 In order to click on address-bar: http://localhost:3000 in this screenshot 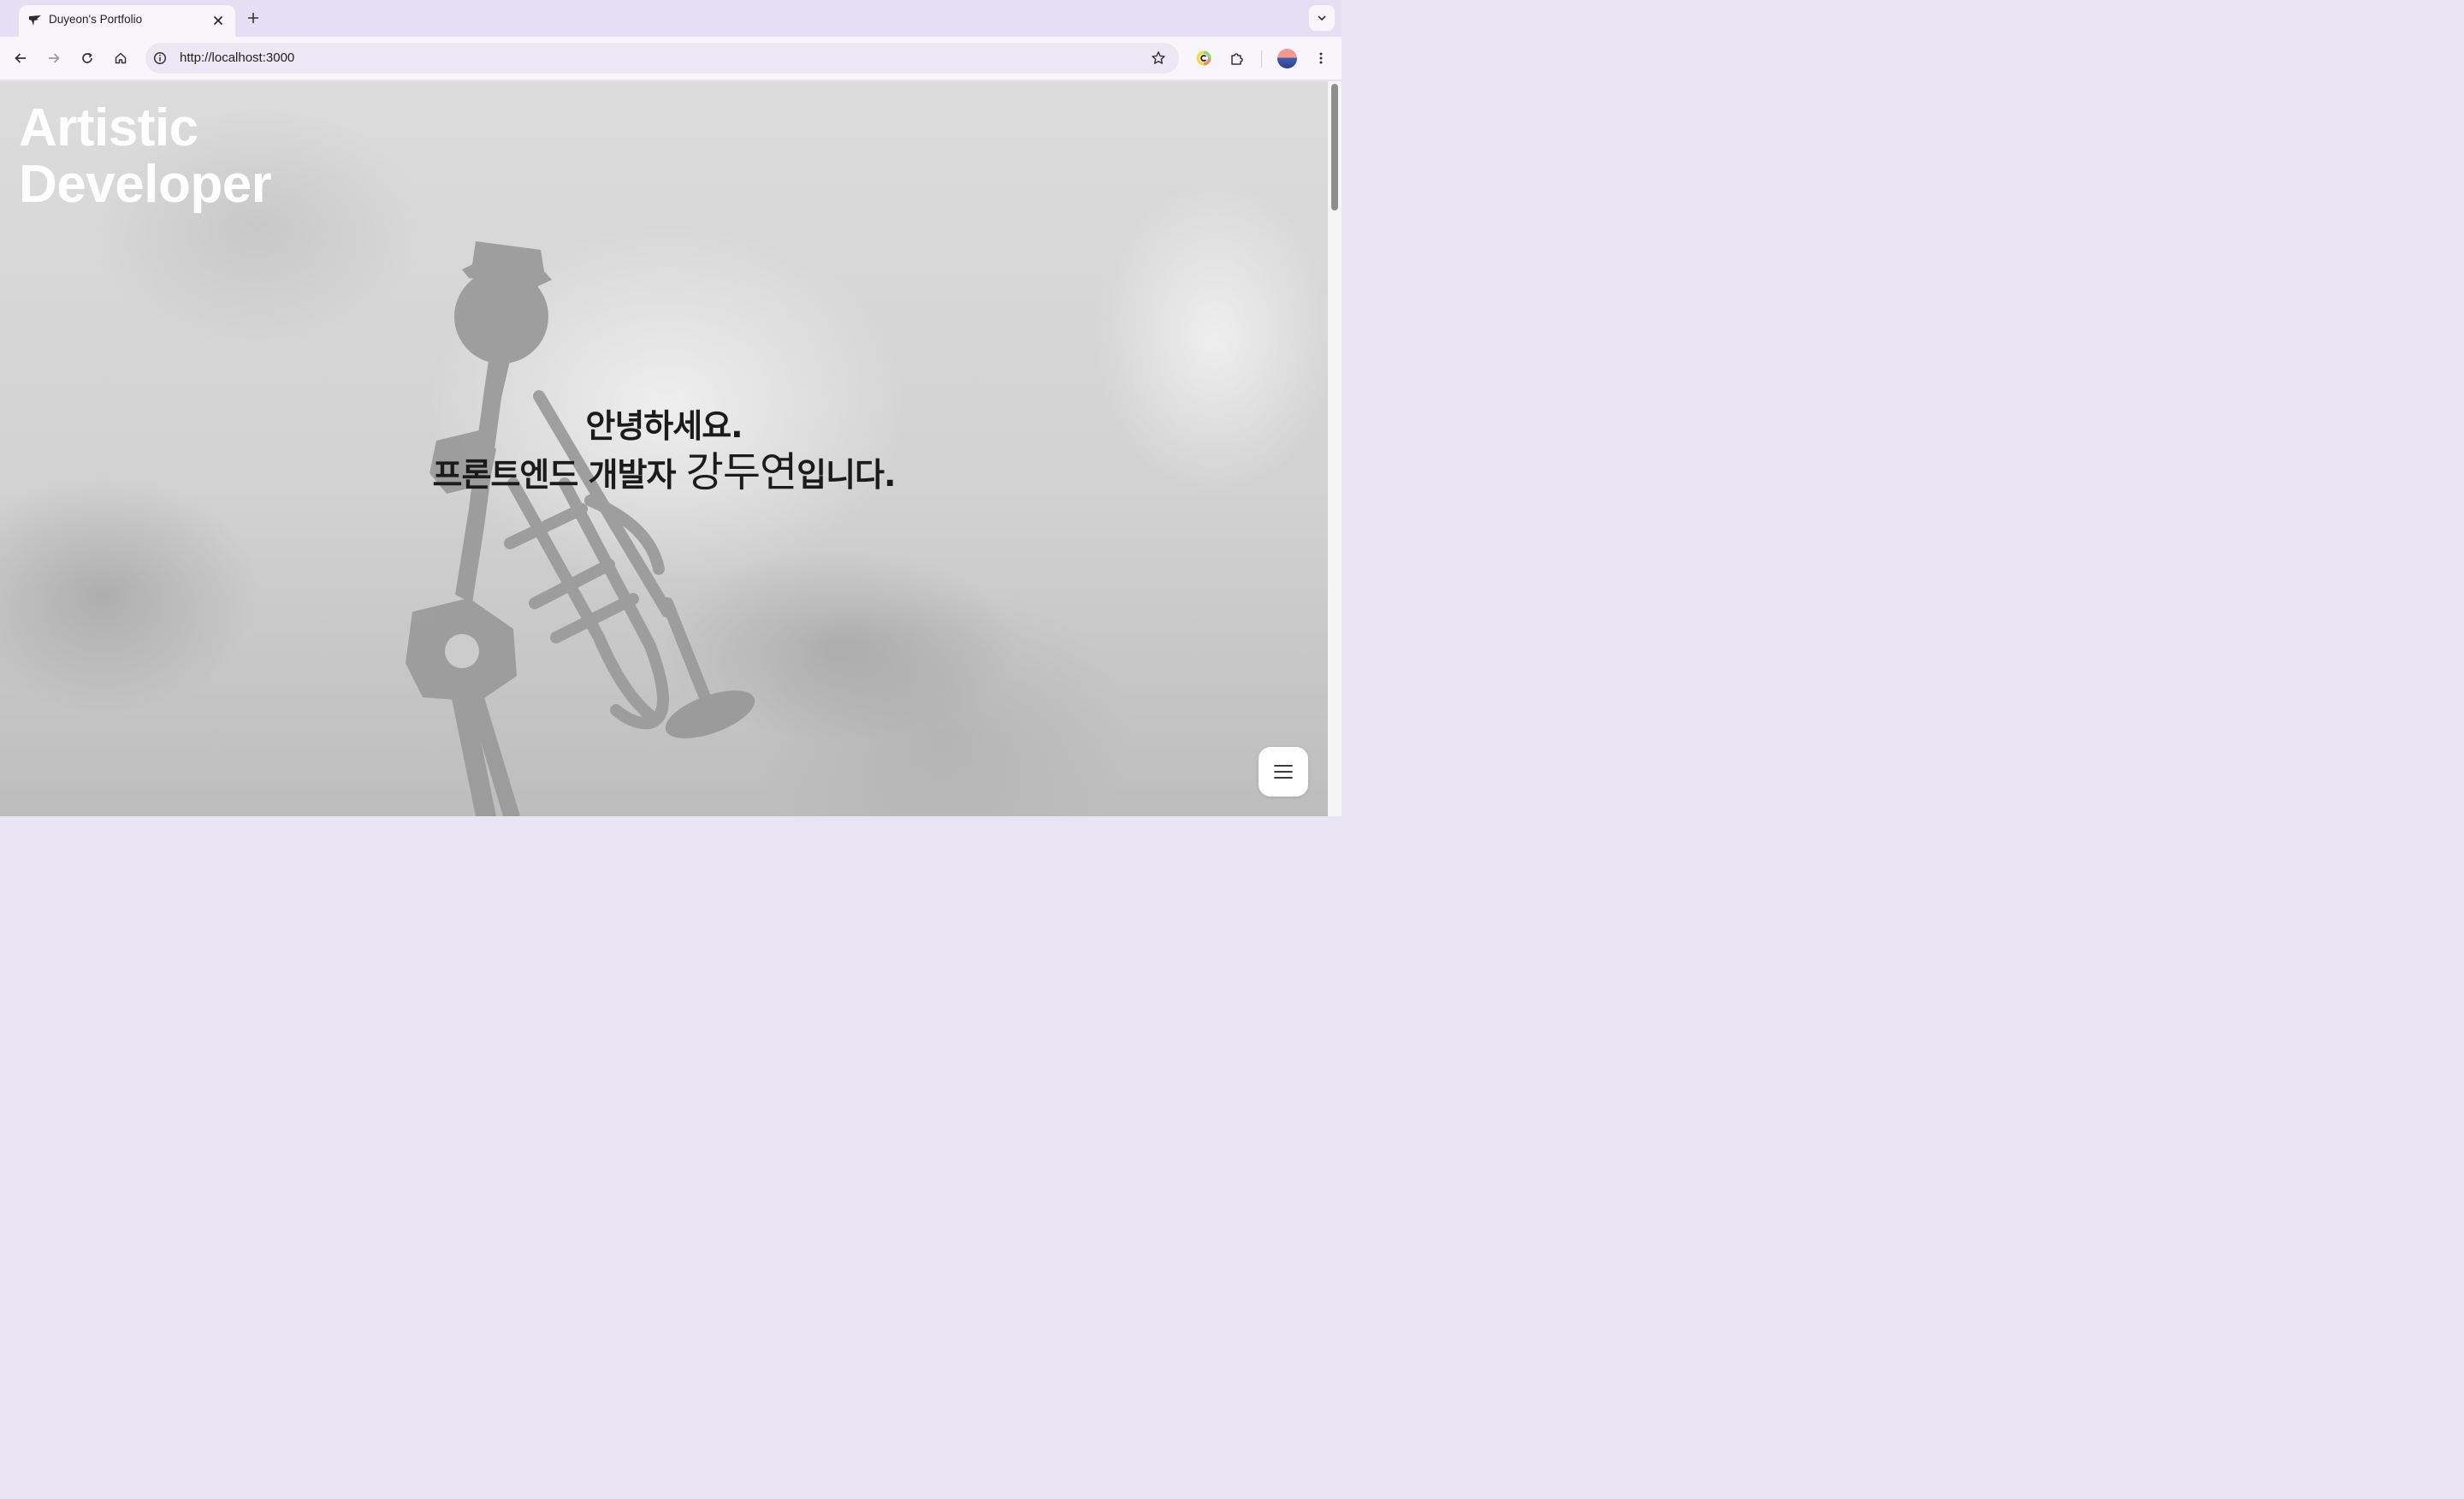, I will do `click(662, 58)`.